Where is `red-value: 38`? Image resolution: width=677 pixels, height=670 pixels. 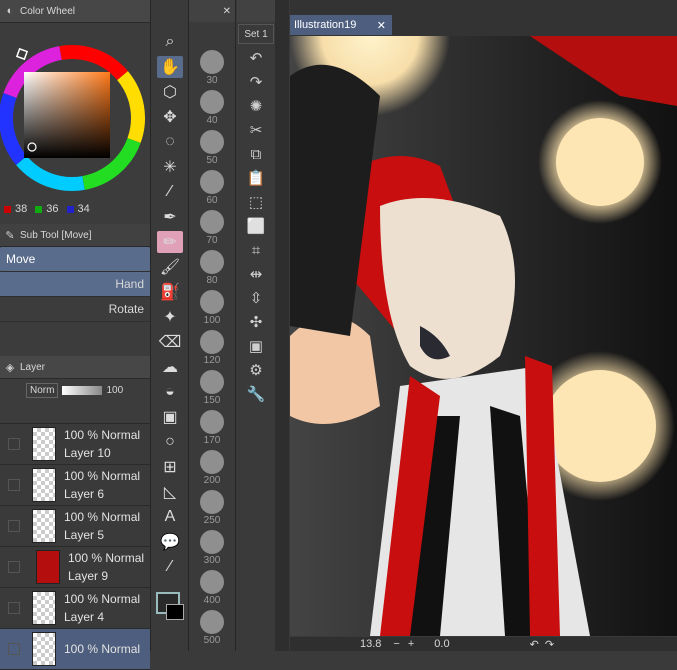
red-value: 38 is located at coordinates (21, 209).